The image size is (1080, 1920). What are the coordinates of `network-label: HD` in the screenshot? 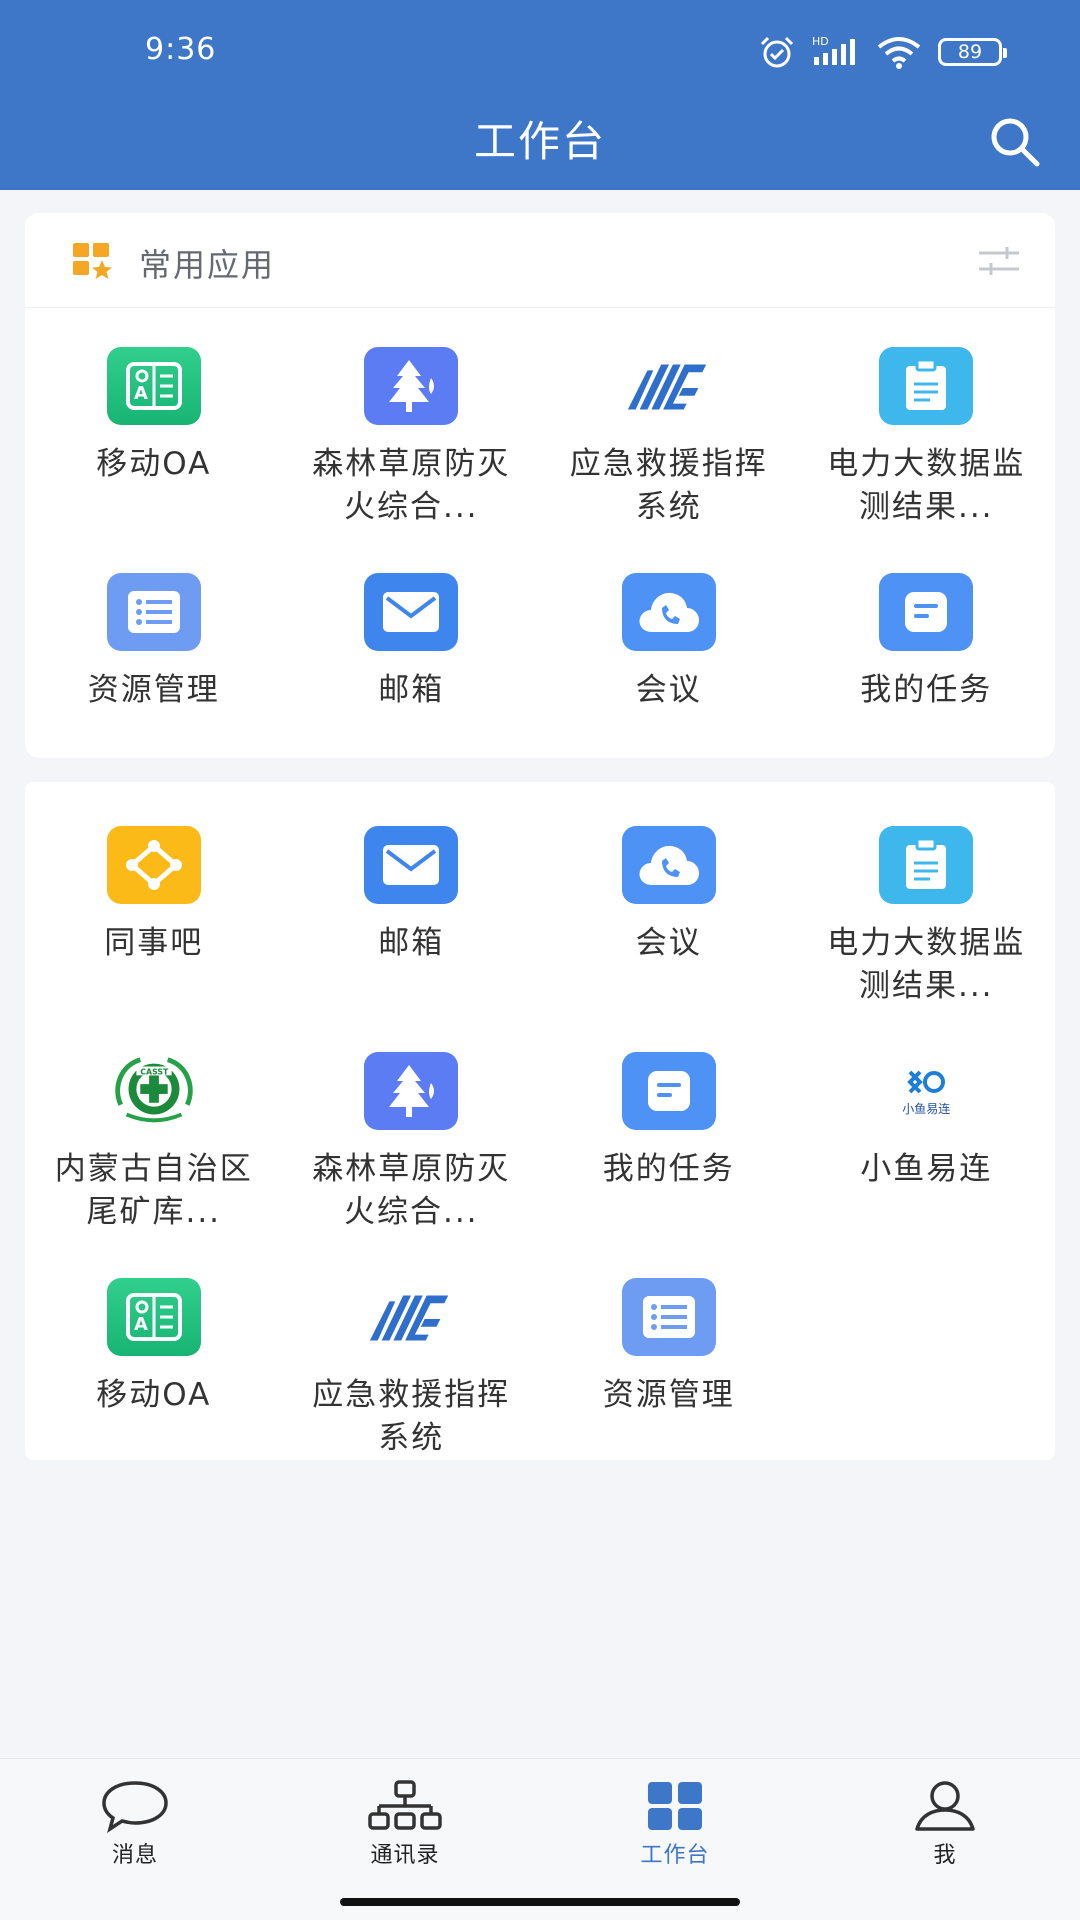 It's located at (820, 41).